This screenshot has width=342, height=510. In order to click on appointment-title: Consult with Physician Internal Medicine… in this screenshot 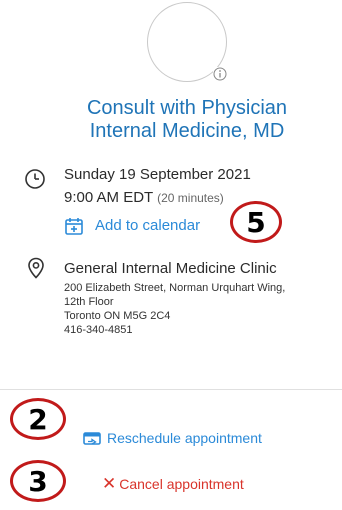, I will do `click(171, 120)`.